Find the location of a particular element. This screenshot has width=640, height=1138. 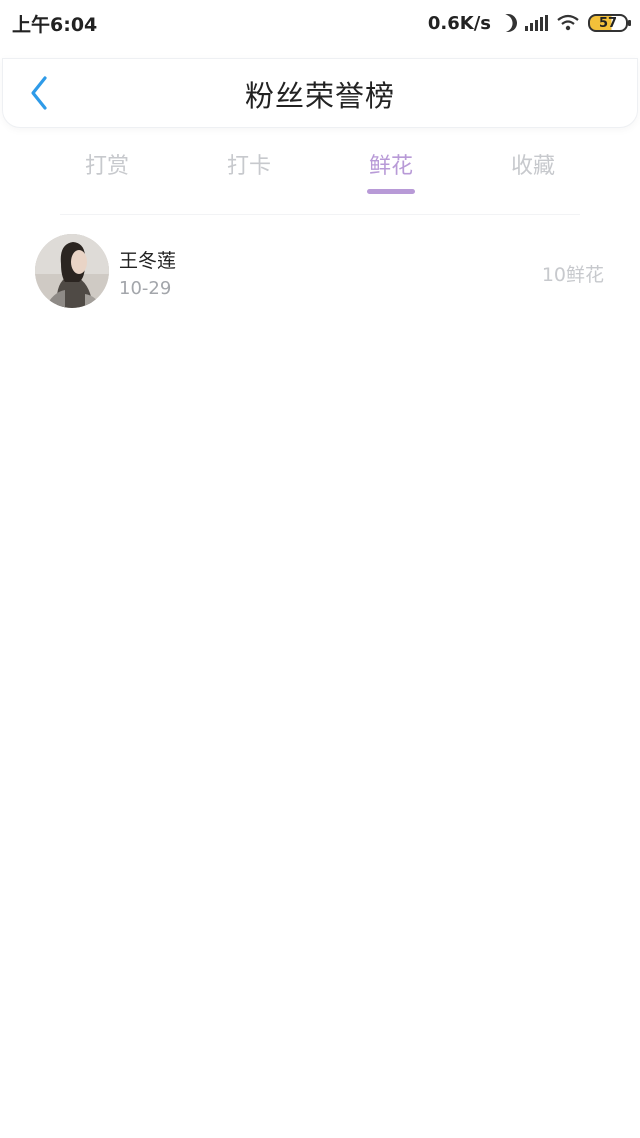

header-bar: 粉丝荣誉榜 is located at coordinates (320, 93).